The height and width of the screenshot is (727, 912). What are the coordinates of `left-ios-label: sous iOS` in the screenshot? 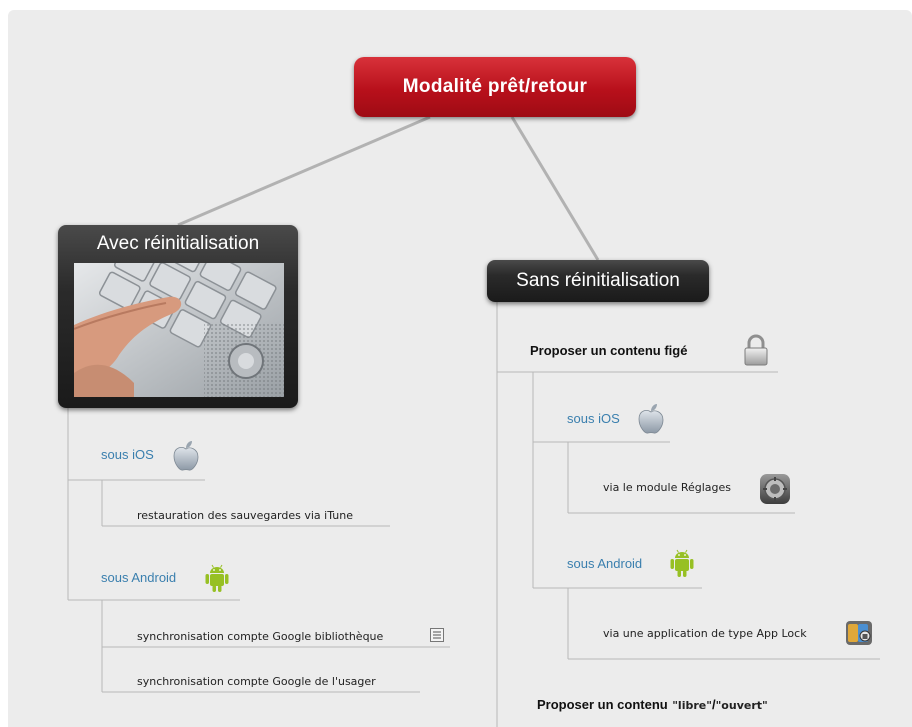 It's located at (127, 454).